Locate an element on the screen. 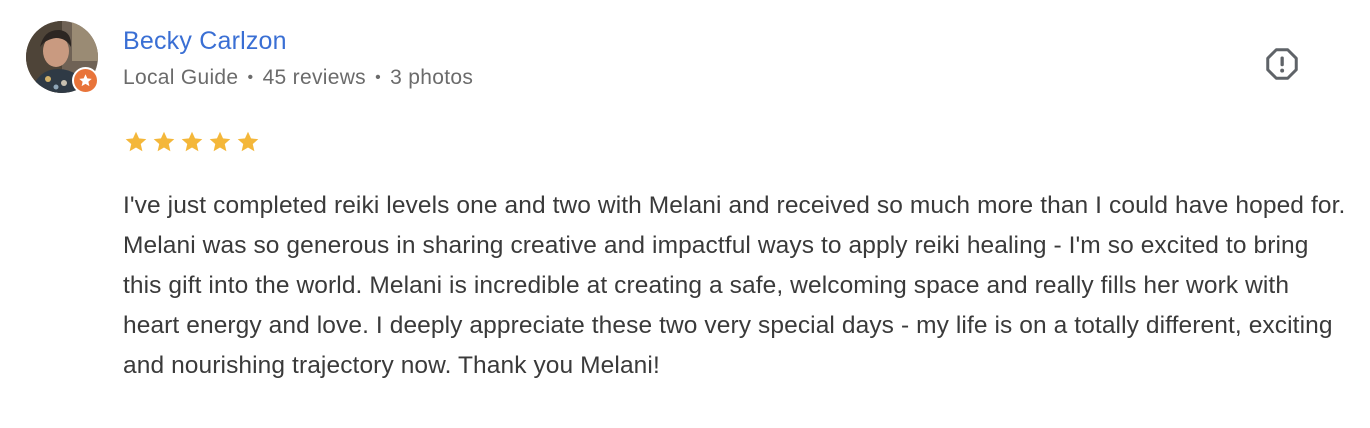 Image resolution: width=1370 pixels, height=428 pixels. star-rating is located at coordinates (192, 143).